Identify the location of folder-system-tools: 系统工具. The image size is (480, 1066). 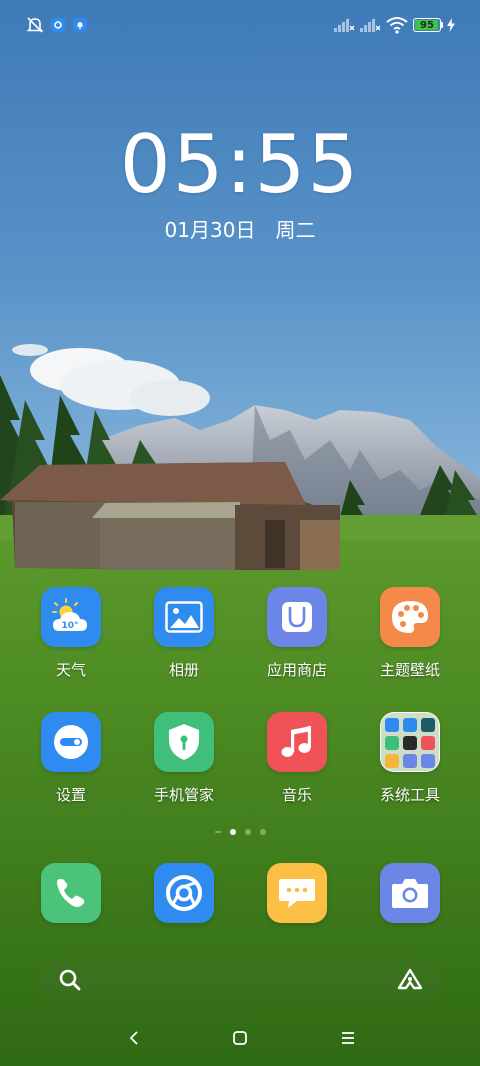
(410, 758).